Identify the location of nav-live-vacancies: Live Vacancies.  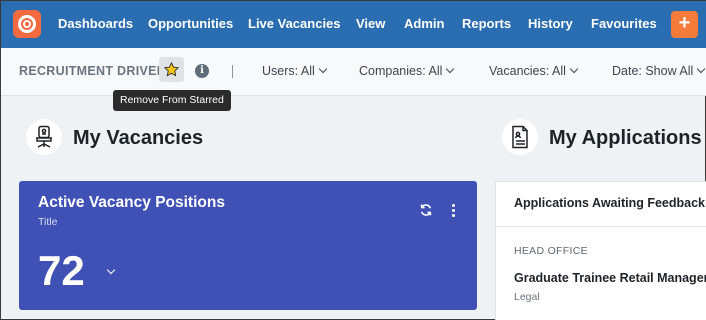
(294, 23).